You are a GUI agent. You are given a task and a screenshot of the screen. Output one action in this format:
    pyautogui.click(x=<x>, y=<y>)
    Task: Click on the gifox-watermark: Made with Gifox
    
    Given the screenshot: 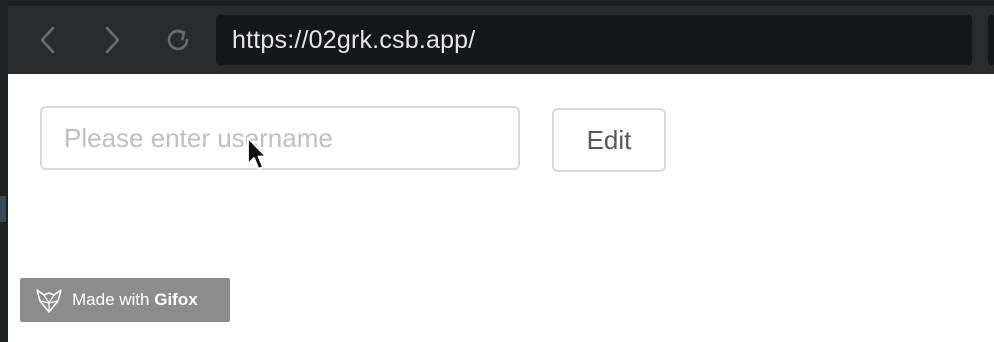 What is the action you would take?
    pyautogui.click(x=125, y=300)
    